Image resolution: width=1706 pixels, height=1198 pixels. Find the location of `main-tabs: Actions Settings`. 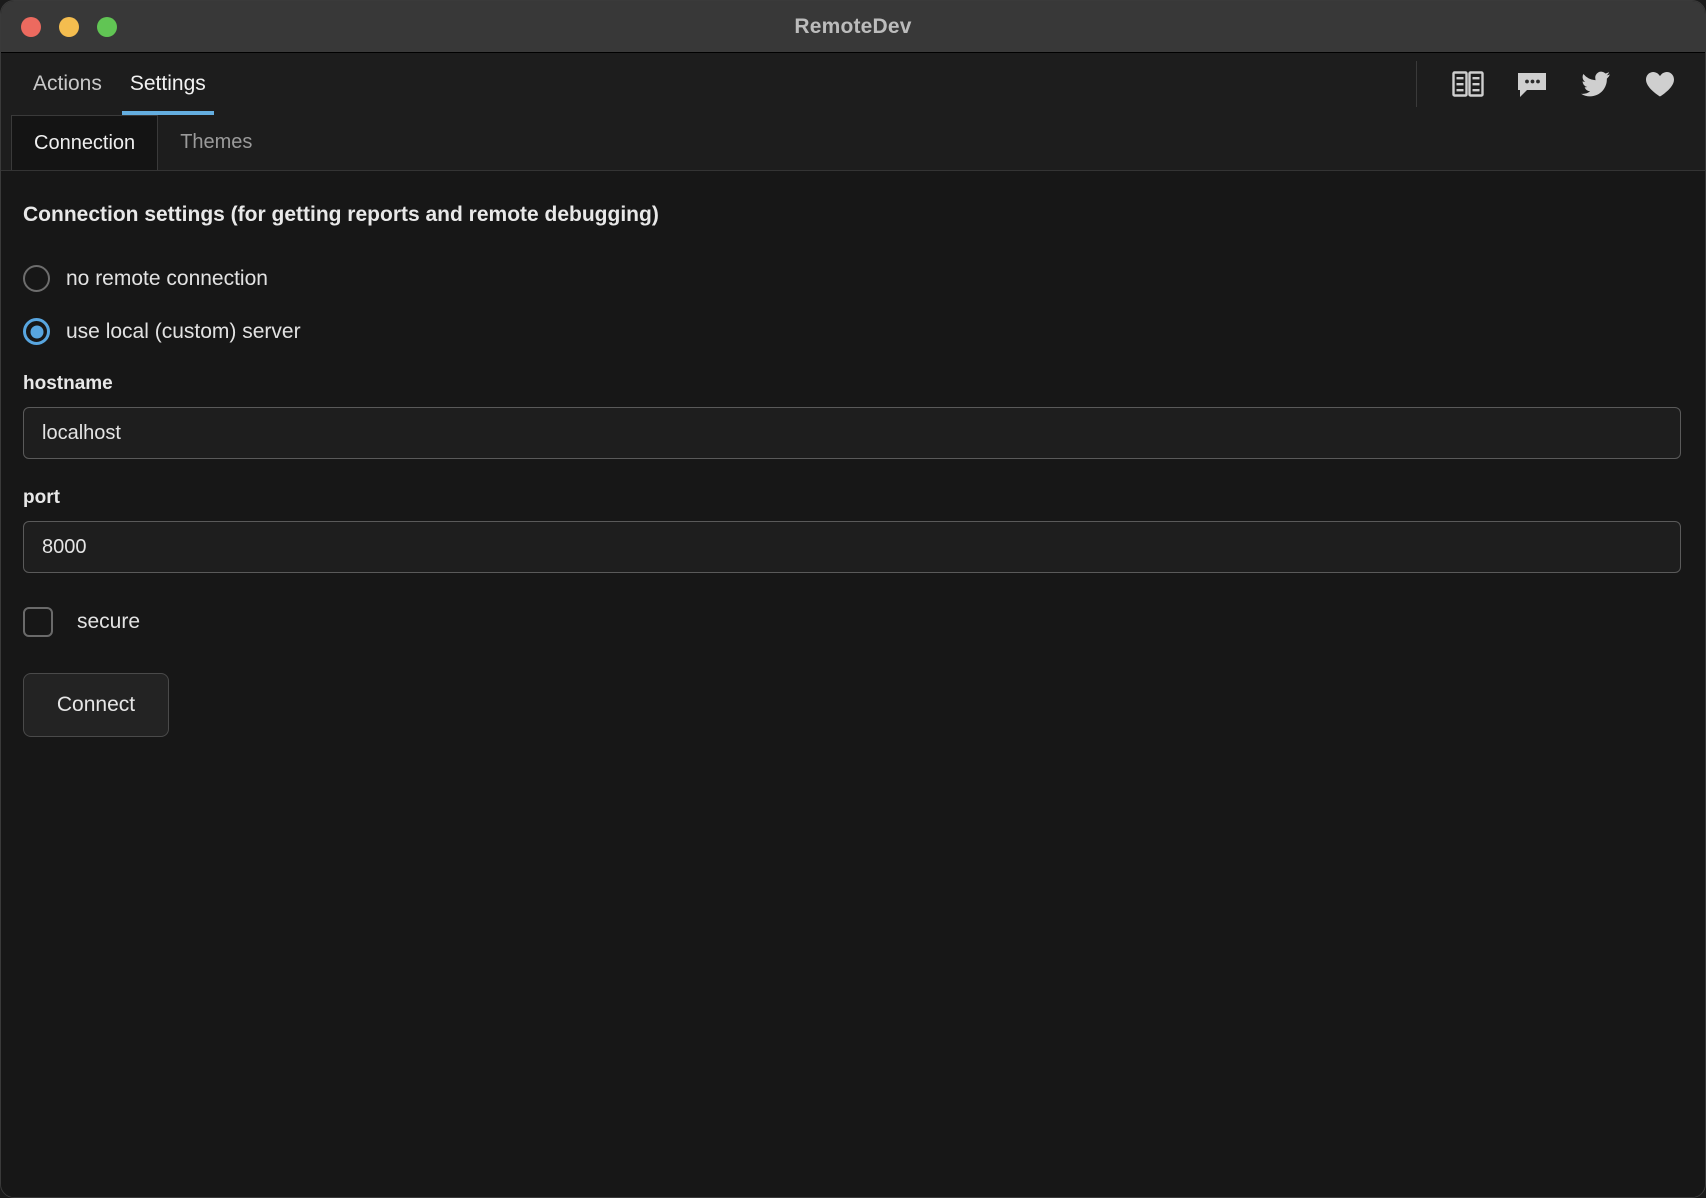

main-tabs: Actions Settings is located at coordinates (110, 84).